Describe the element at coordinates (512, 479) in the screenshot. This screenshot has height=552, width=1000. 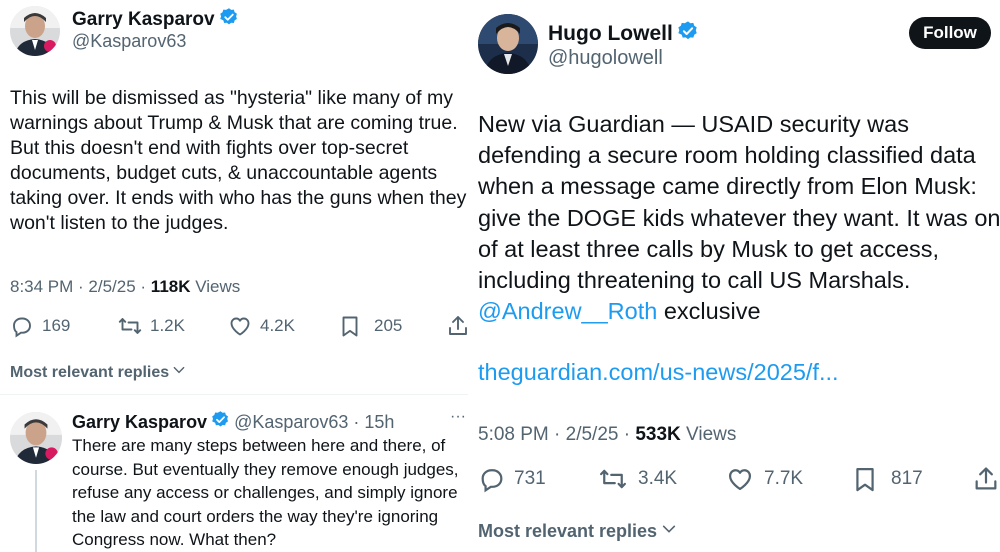
I see `reply-button: 731` at that location.